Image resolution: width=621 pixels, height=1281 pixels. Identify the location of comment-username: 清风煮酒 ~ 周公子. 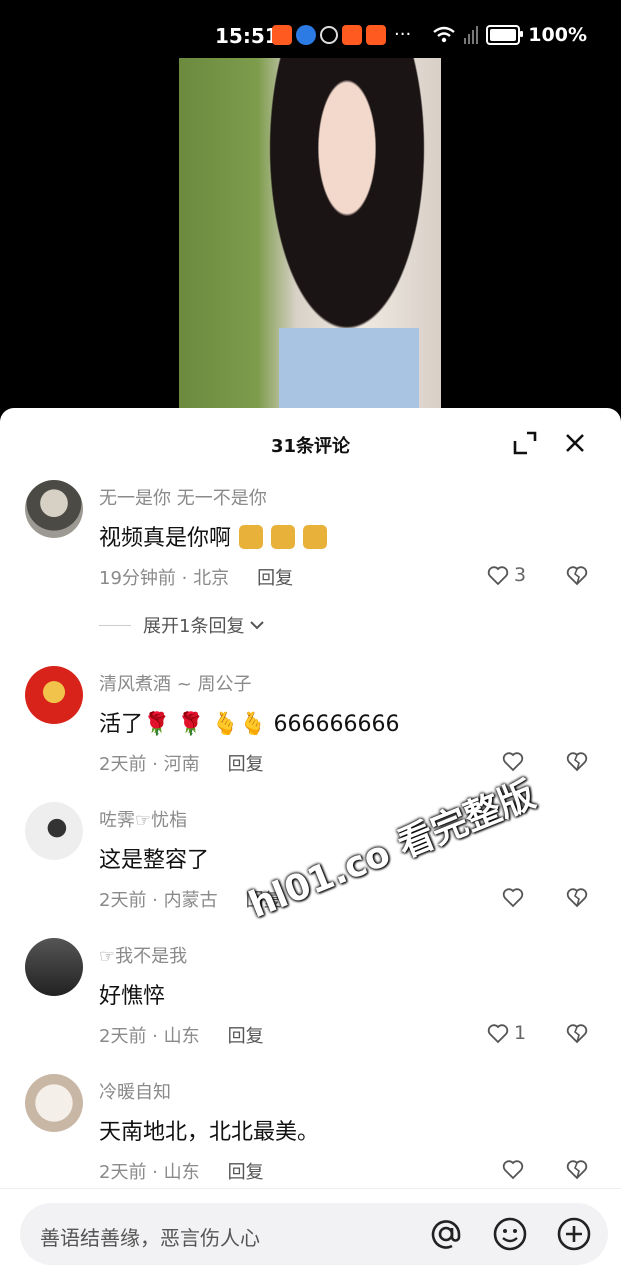
(175, 683).